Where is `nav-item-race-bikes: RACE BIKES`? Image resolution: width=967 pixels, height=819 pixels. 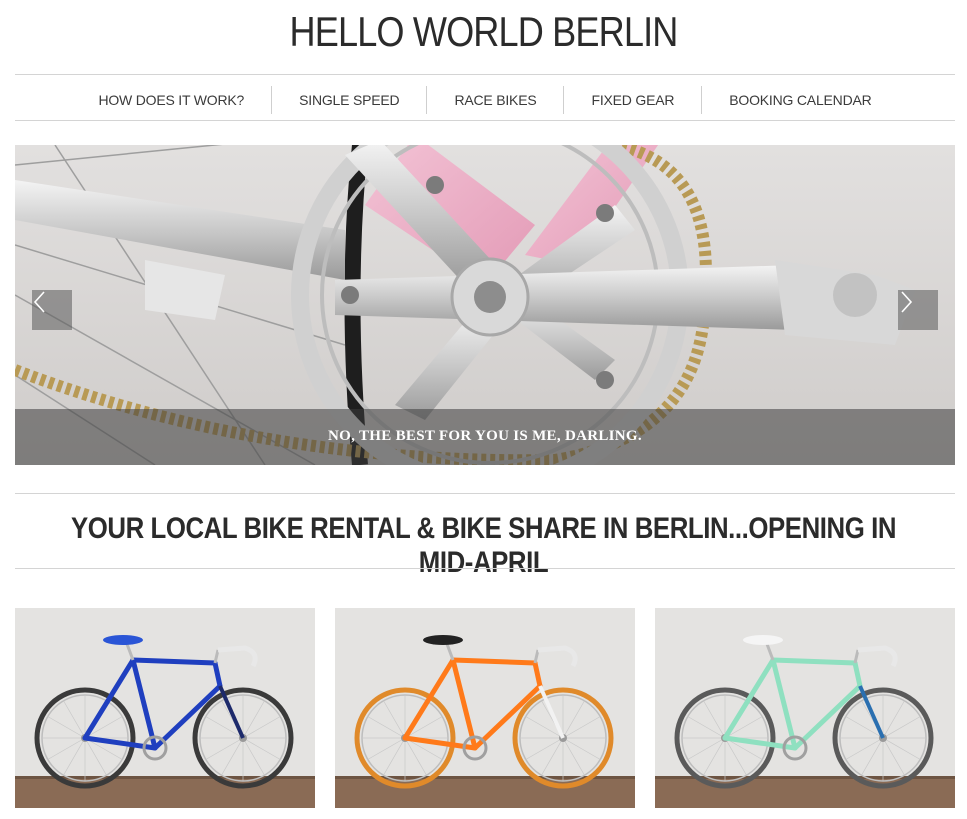 nav-item-race-bikes: RACE BIKES is located at coordinates (494, 100).